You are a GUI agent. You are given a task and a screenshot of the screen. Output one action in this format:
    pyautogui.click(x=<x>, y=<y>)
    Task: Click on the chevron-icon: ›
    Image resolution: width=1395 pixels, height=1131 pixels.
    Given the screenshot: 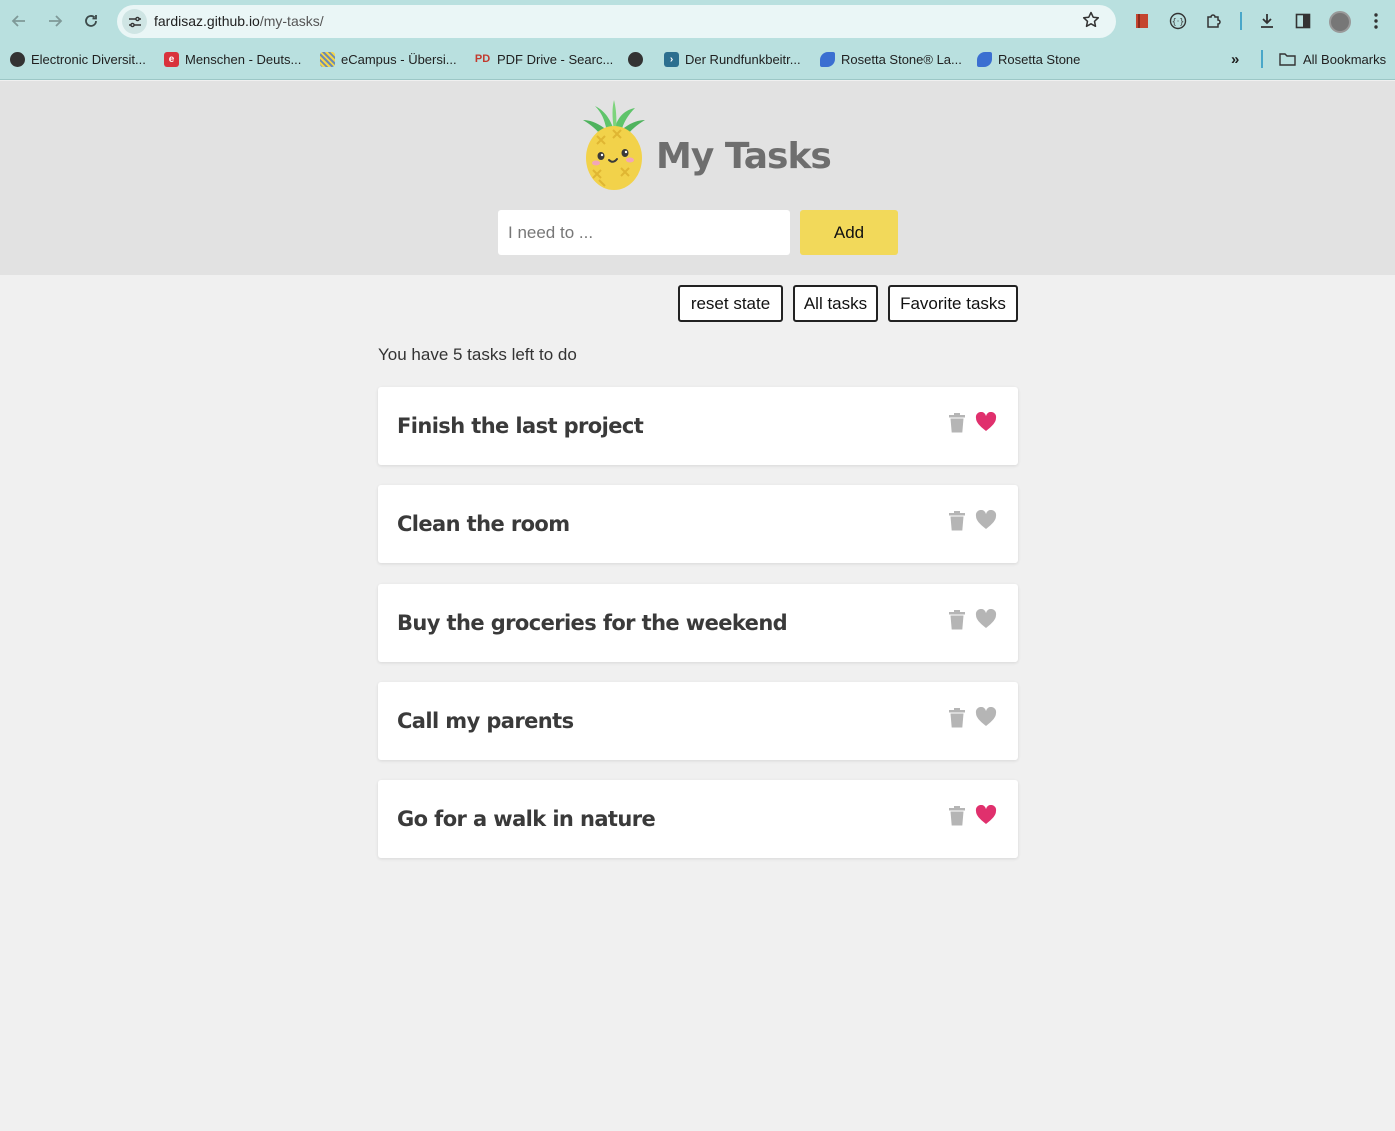 What is the action you would take?
    pyautogui.click(x=671, y=59)
    